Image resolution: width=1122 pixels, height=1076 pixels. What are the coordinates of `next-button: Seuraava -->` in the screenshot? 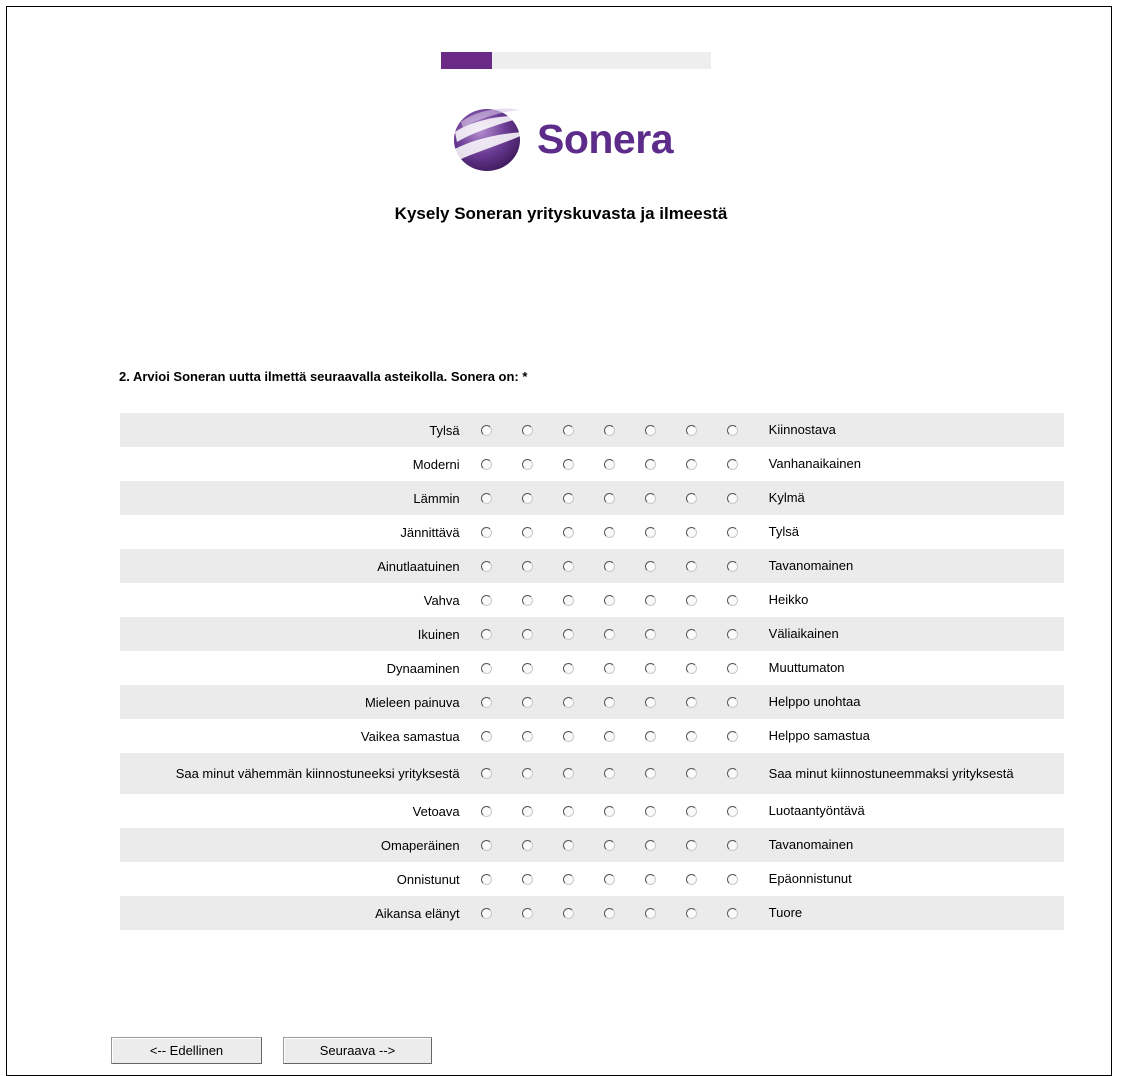 It's located at (357, 1050).